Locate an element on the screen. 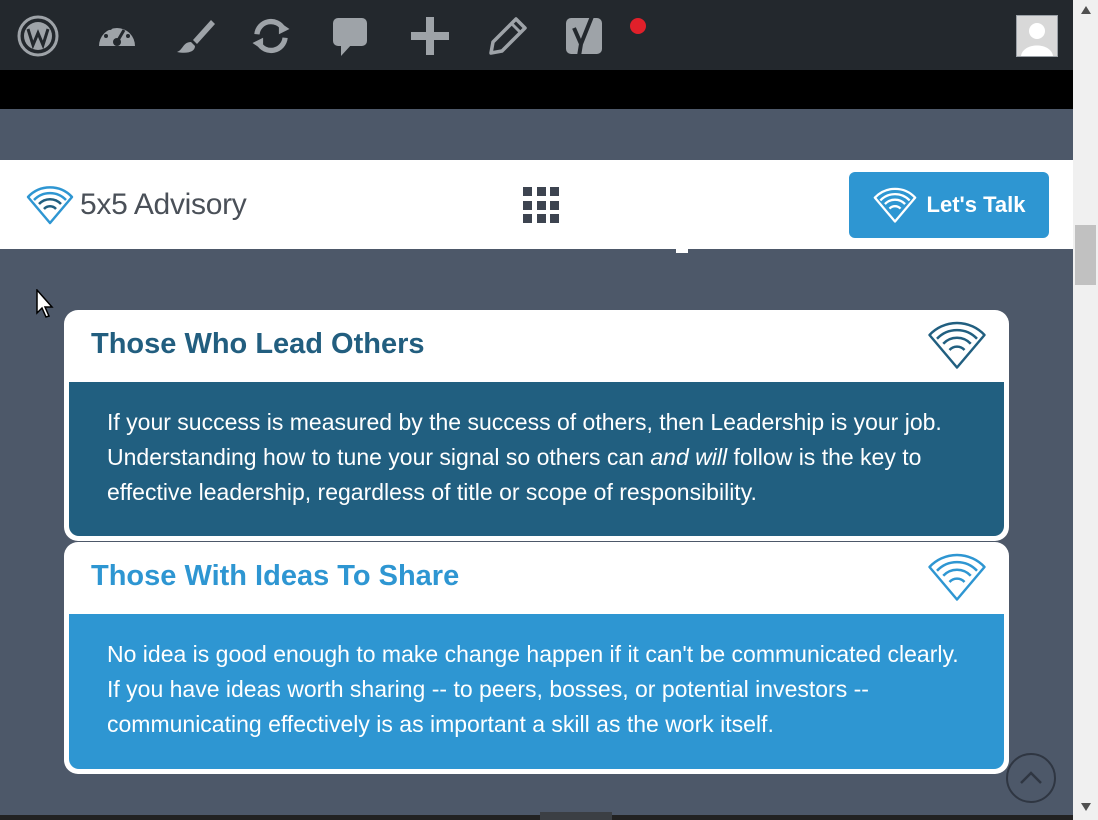 The image size is (1098, 820). yoast-icon is located at coordinates (585, 35).